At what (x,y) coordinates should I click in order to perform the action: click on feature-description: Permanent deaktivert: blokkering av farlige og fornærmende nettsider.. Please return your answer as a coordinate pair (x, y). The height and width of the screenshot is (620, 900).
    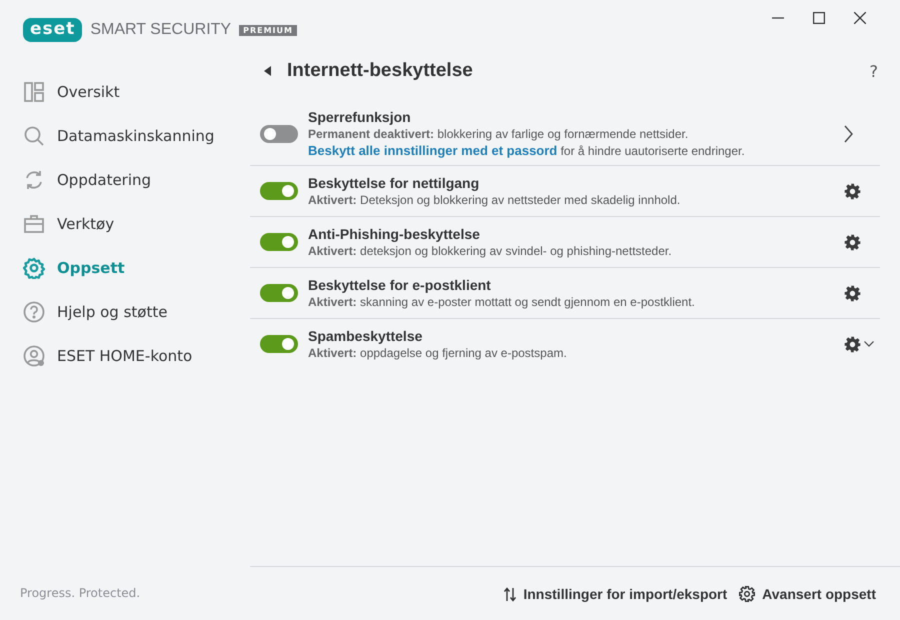
    Looking at the image, I should click on (499, 134).